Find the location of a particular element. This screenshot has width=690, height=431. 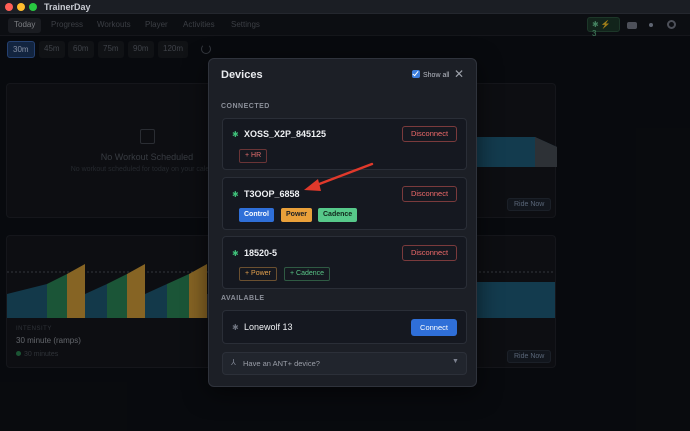

device-name: T3OOP_6858 is located at coordinates (272, 194).